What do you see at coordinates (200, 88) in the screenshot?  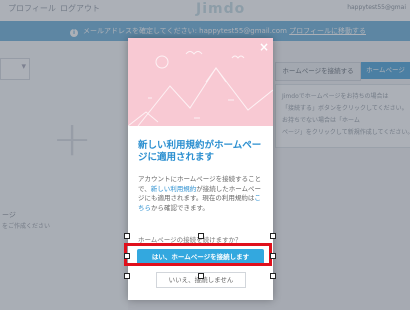 I see `mountain-illustration-icon` at bounding box center [200, 88].